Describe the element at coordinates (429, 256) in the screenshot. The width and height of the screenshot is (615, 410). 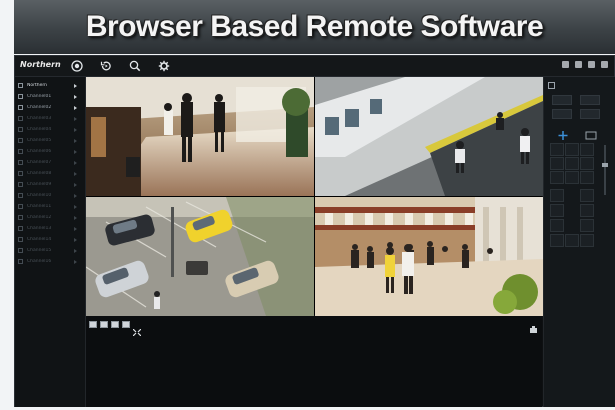
I see `camera-tile-atrium-crowd` at that location.